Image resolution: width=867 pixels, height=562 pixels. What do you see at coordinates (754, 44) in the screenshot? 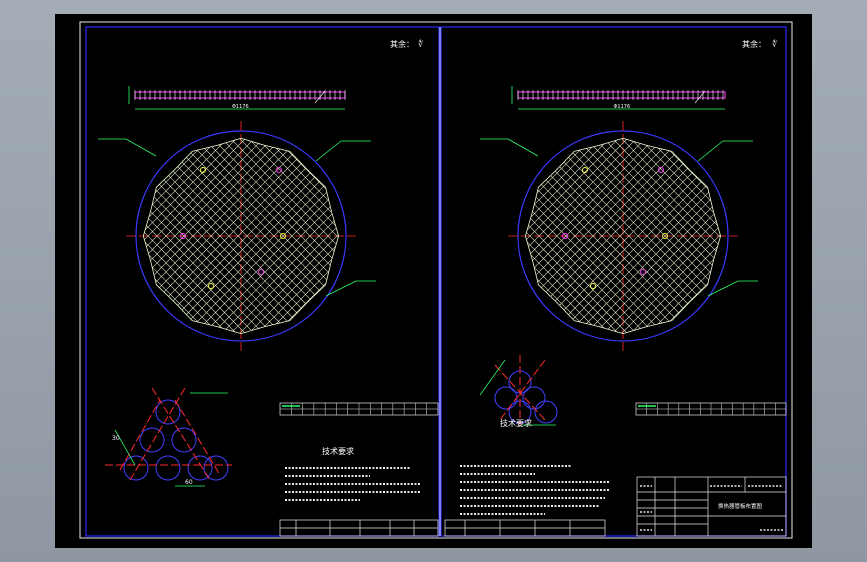
I see `right-surface-note: 其余：` at bounding box center [754, 44].